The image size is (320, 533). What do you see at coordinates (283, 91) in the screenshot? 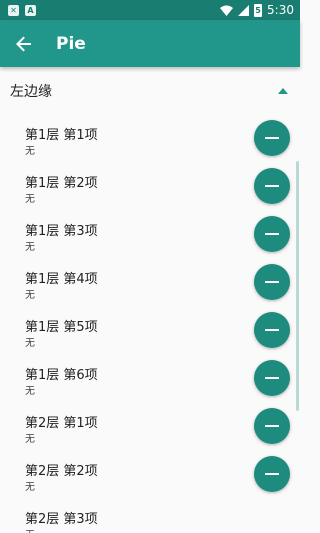
I see `collapse-caret-icon` at bounding box center [283, 91].